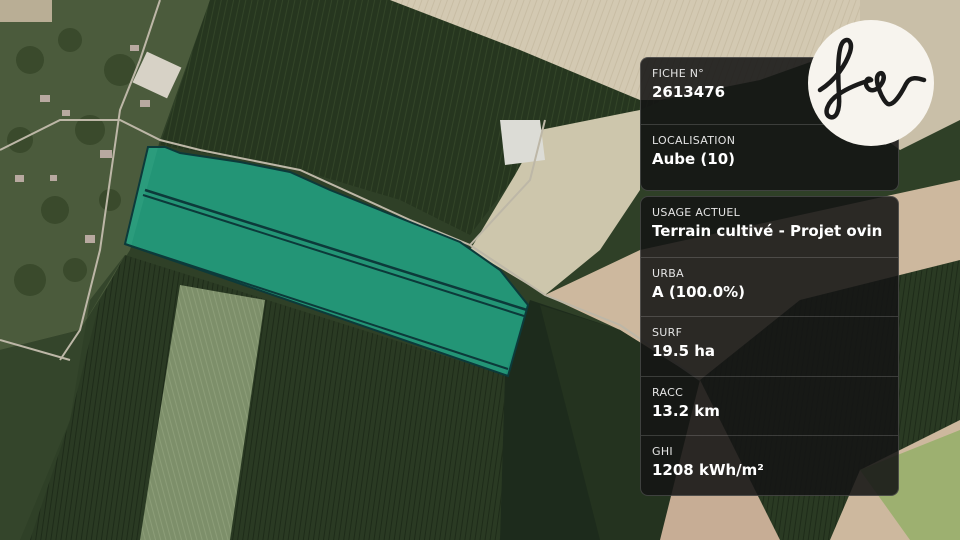 The image size is (960, 540). Describe the element at coordinates (684, 351) in the screenshot. I see `surf-value: 19.5 ha` at that location.